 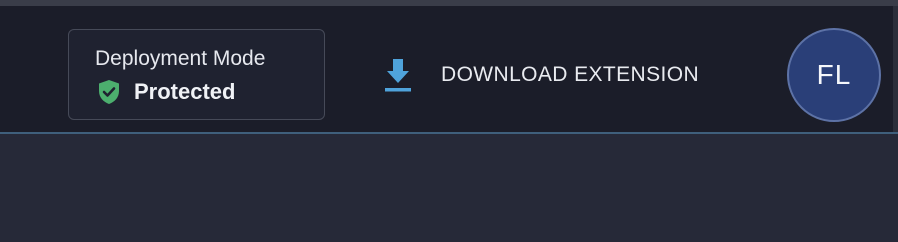 I want to click on deployment-mode-status-label: Protected, so click(x=185, y=91).